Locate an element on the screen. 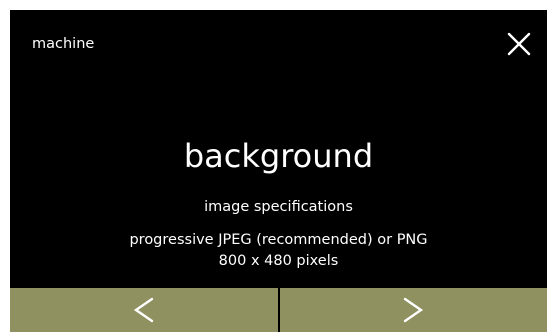 This screenshot has width=547, height=332. spec-size-text: 800 x 480 pixels is located at coordinates (278, 261).